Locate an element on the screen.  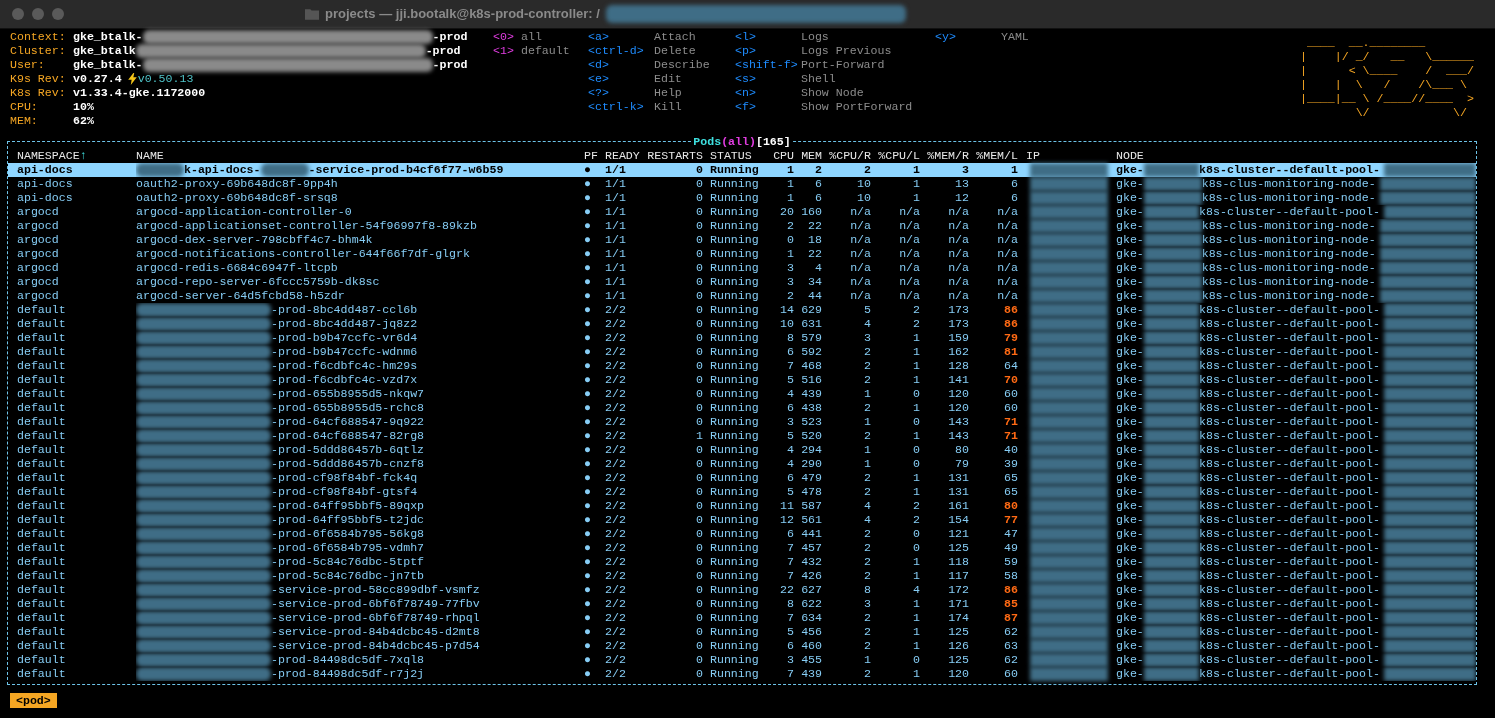
table-row: default -prod-64ff95bbf5-89qxp ● 2/2 0 Running 11 587 4 2 161 80 gke- k8s-cluster--default-pool- is located at coordinates (742, 506).